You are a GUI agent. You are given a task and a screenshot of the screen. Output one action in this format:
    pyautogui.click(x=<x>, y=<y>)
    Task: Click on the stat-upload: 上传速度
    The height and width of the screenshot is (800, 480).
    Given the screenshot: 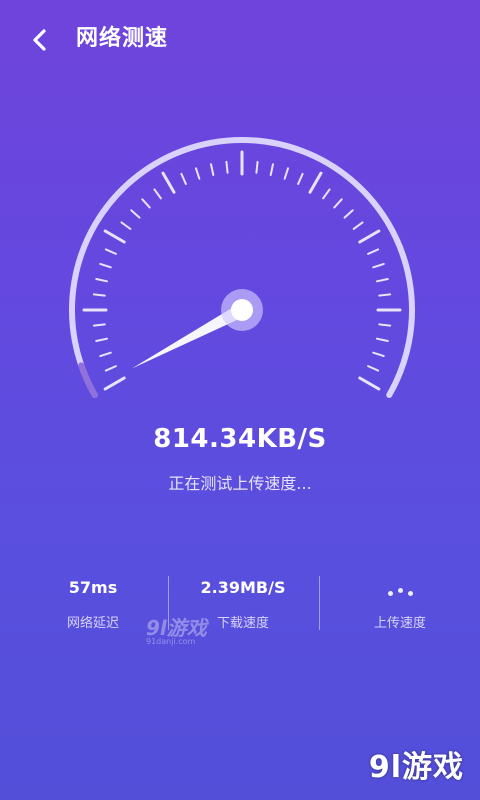 What is the action you would take?
    pyautogui.click(x=400, y=600)
    